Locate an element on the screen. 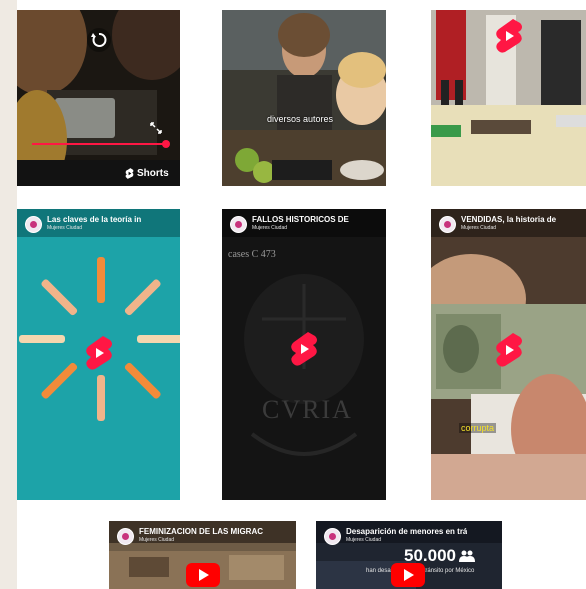  channel-header: FALLOS HISTÓRICOS DE Mujeres Ciudad is located at coordinates (305, 224).